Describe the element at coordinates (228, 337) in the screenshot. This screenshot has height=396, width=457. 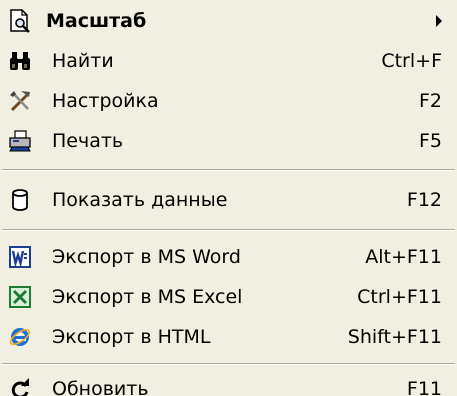
I see `menu-item-export-html: Экспорт в HTML Shift+F11` at that location.